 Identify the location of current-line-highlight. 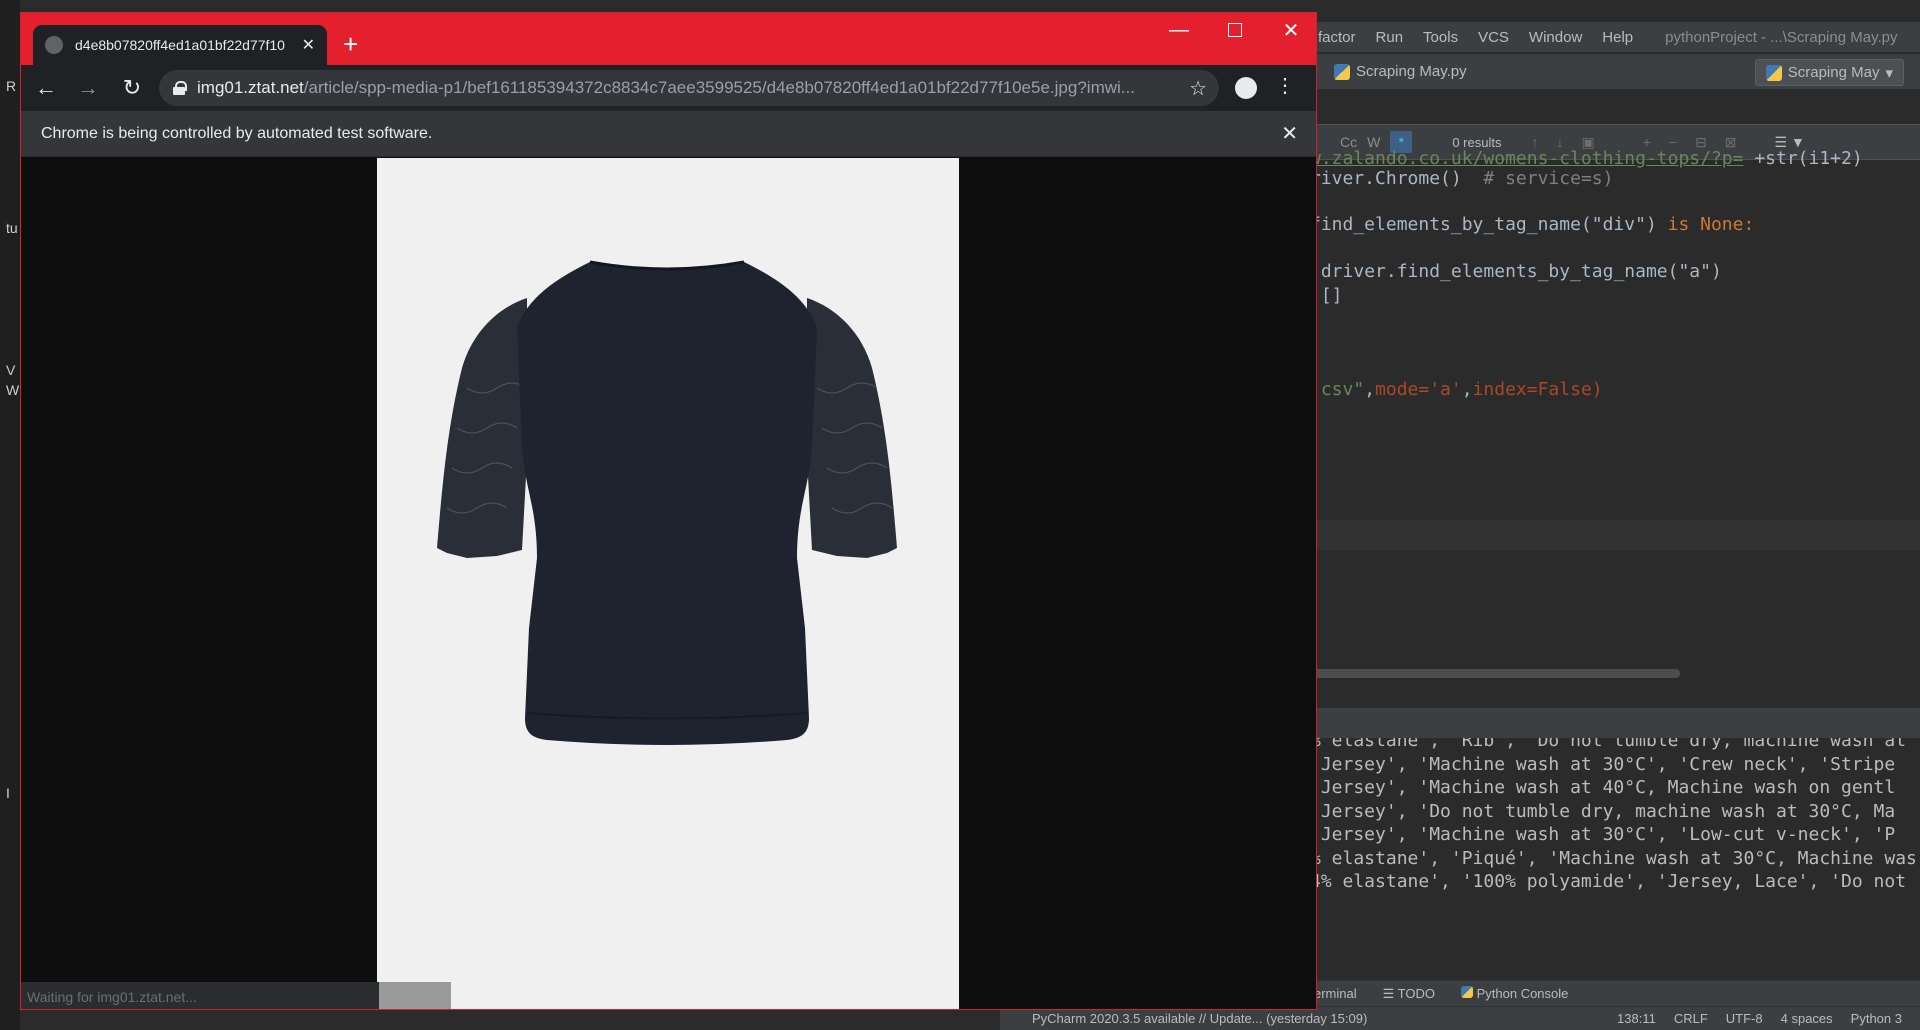
(1615, 535).